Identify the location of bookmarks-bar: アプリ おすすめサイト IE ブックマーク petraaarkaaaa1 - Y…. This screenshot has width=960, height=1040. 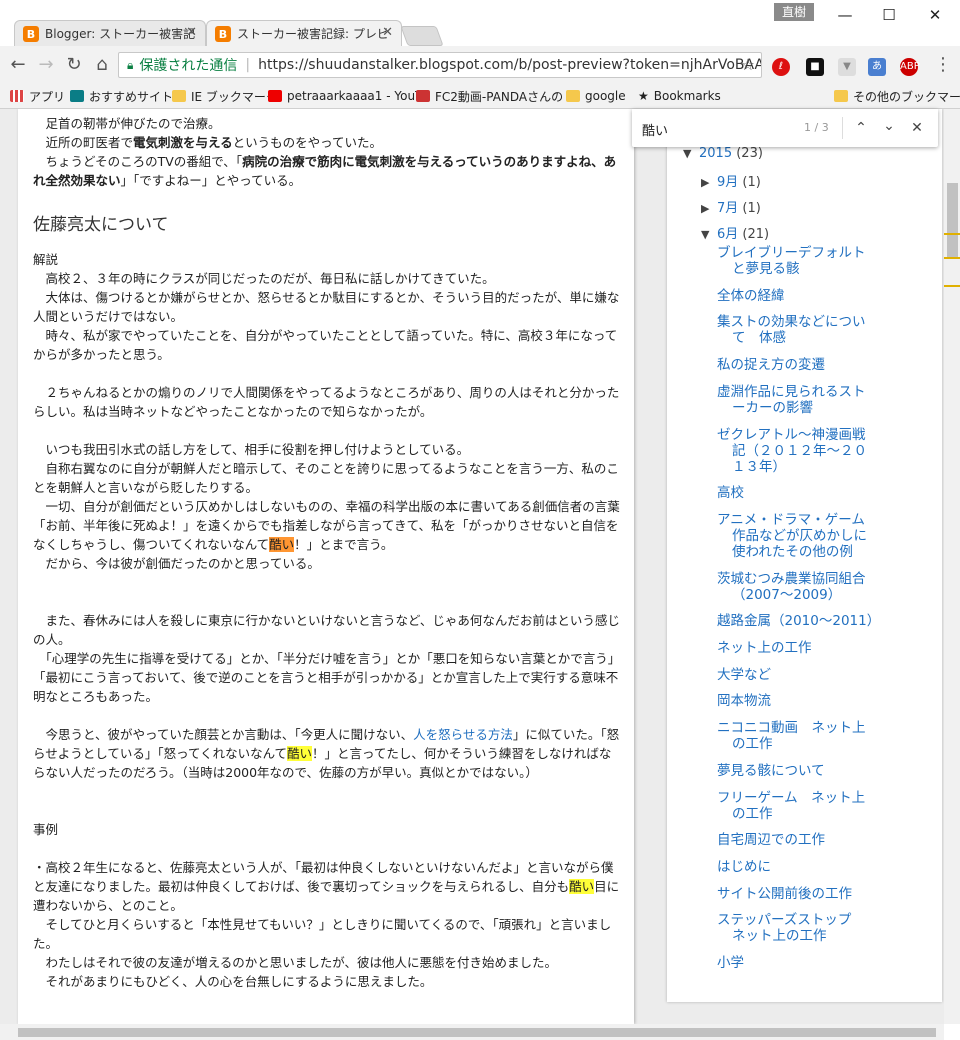
(480, 96).